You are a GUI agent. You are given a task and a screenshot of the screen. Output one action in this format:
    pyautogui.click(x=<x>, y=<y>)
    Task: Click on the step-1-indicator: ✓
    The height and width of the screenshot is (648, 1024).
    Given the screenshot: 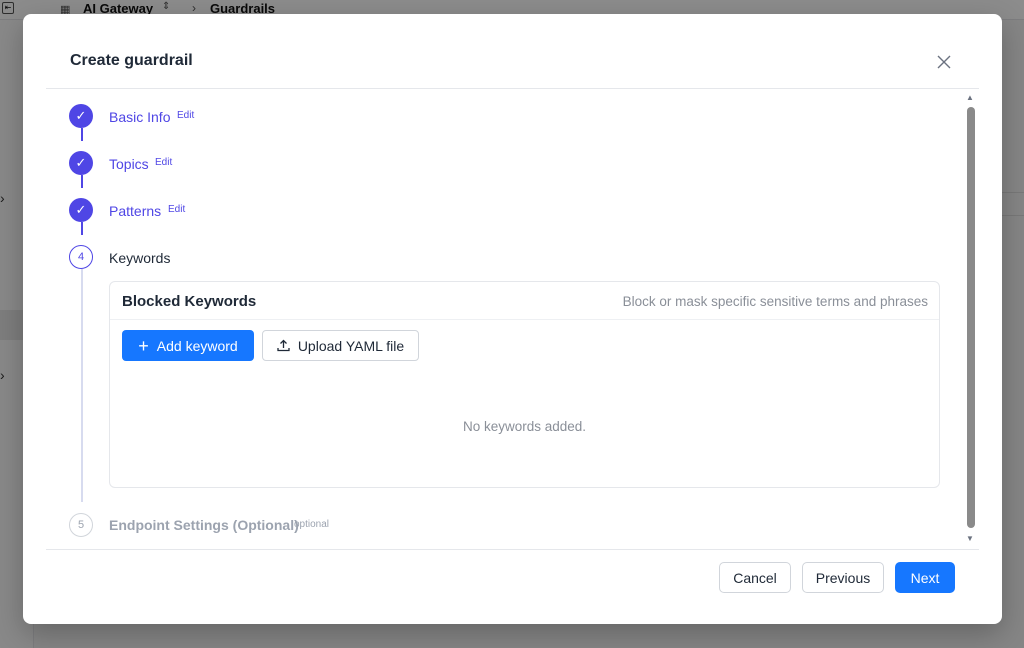 What is the action you would take?
    pyautogui.click(x=81, y=116)
    